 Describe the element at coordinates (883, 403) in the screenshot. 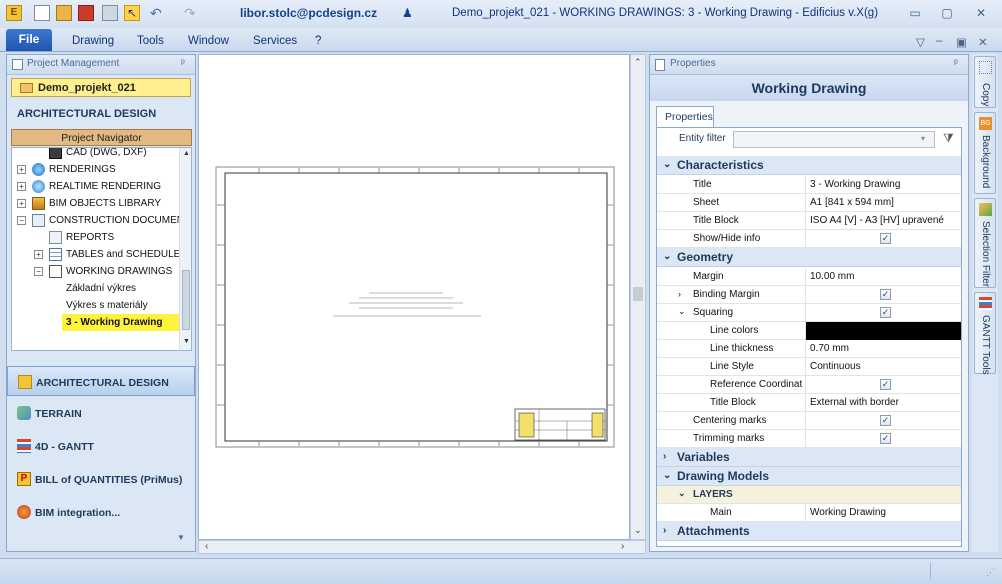

I see `property-value: External with border` at that location.